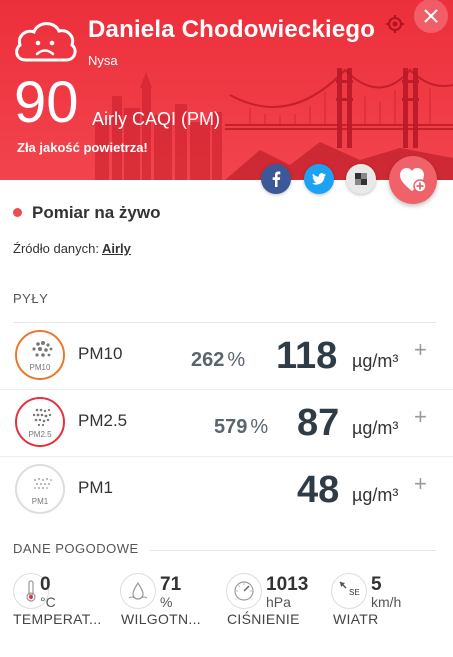 The image size is (453, 657). Describe the element at coordinates (45, 584) in the screenshot. I see `temperature-value: 0` at that location.